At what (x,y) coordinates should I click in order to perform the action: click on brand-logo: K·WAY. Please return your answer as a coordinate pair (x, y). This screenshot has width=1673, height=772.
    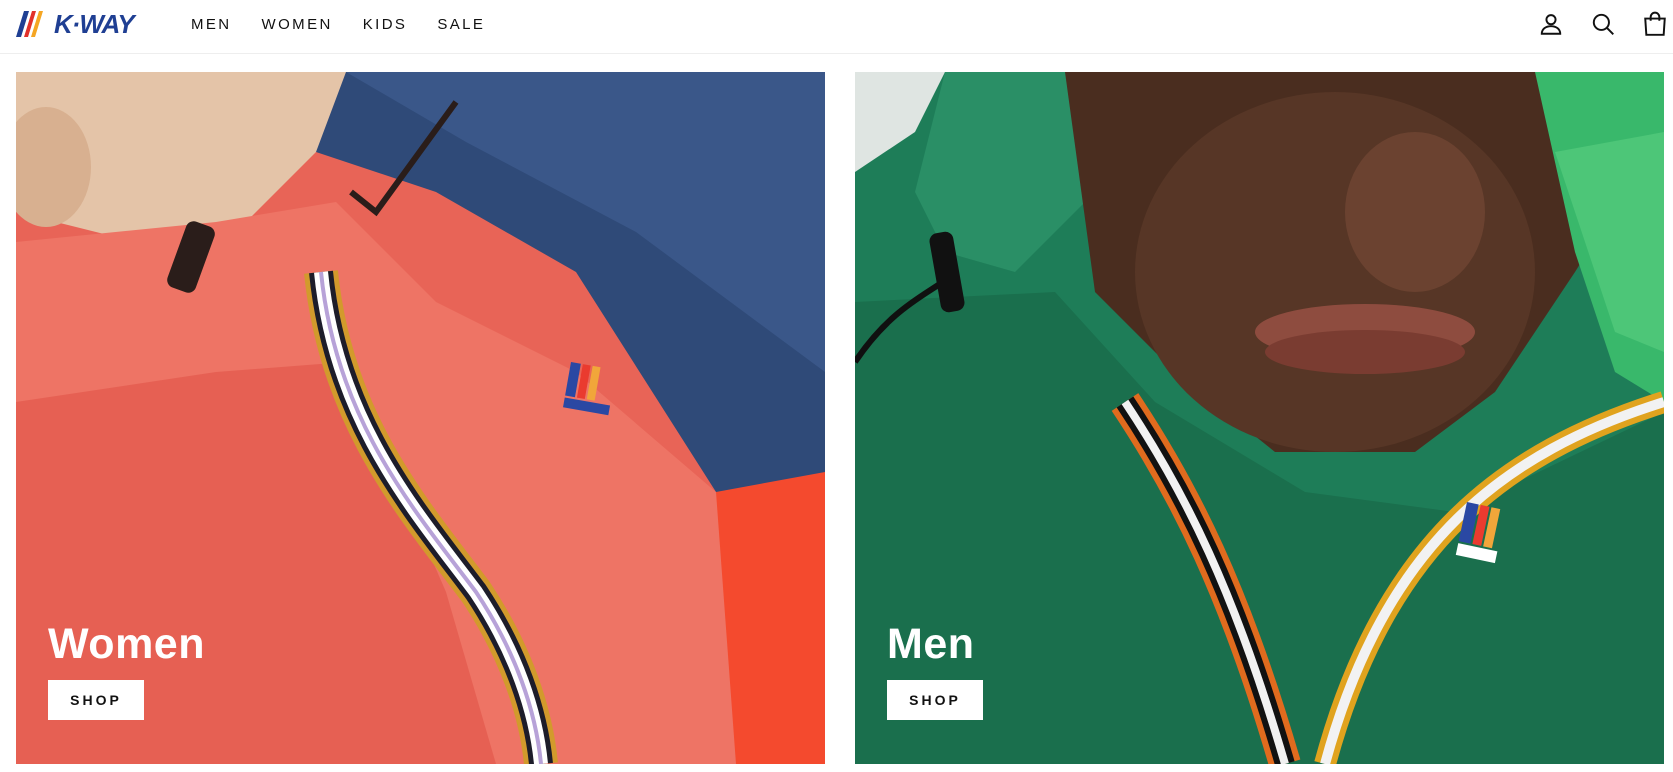
    Looking at the image, I should click on (75, 23).